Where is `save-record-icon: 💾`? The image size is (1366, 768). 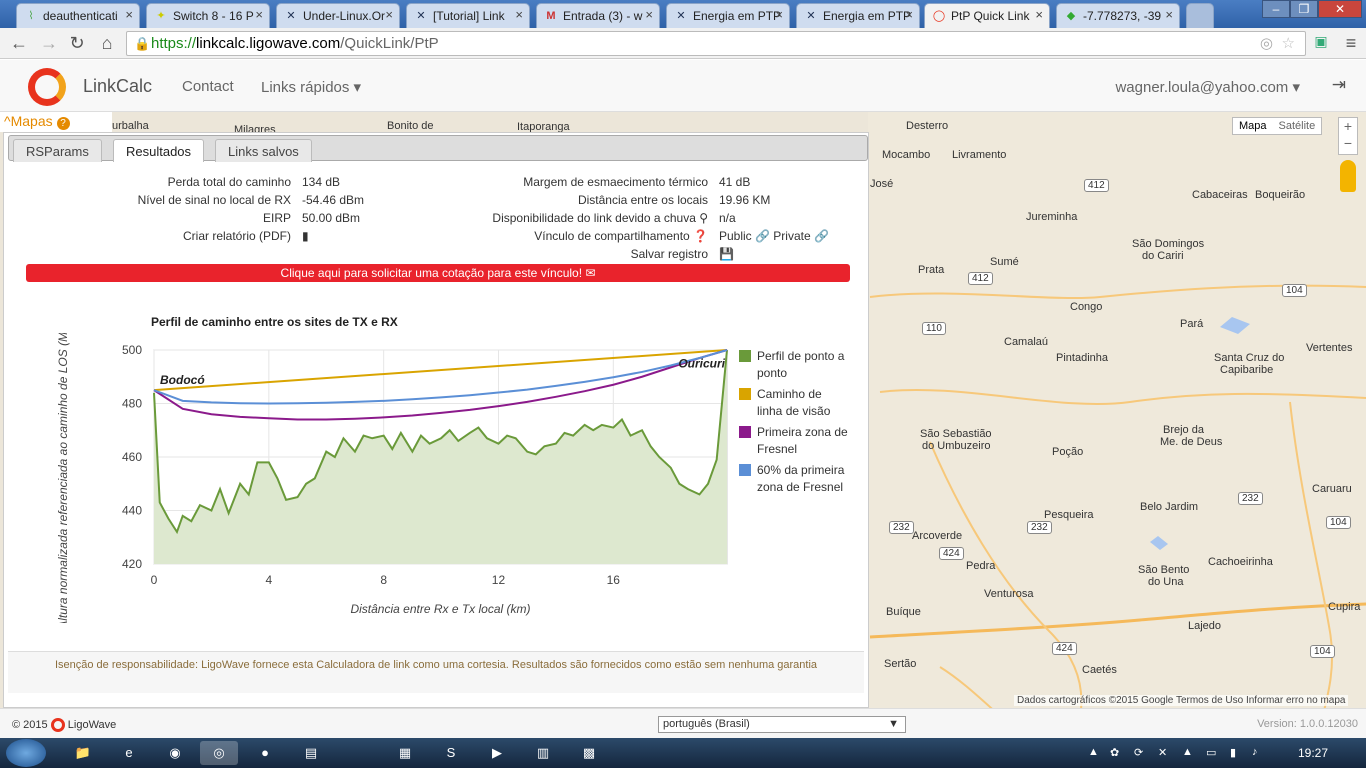 save-record-icon: 💾 is located at coordinates (726, 254).